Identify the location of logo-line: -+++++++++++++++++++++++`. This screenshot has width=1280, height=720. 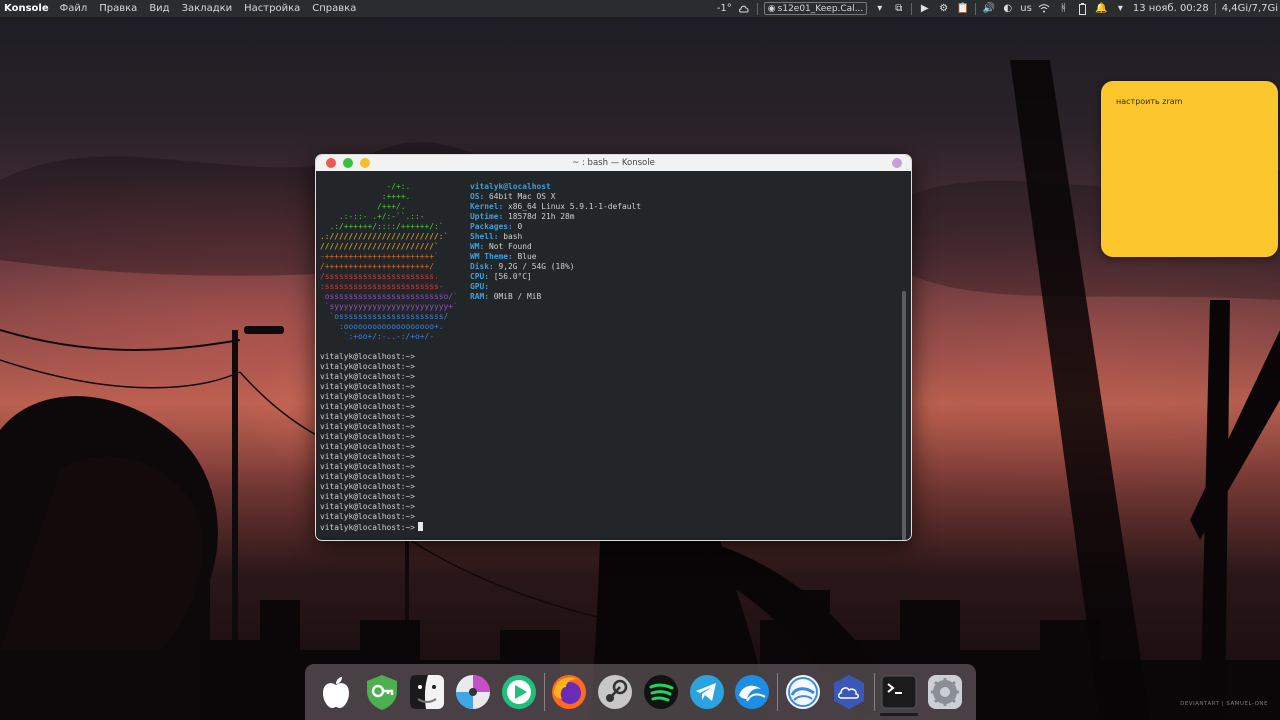
(379, 256).